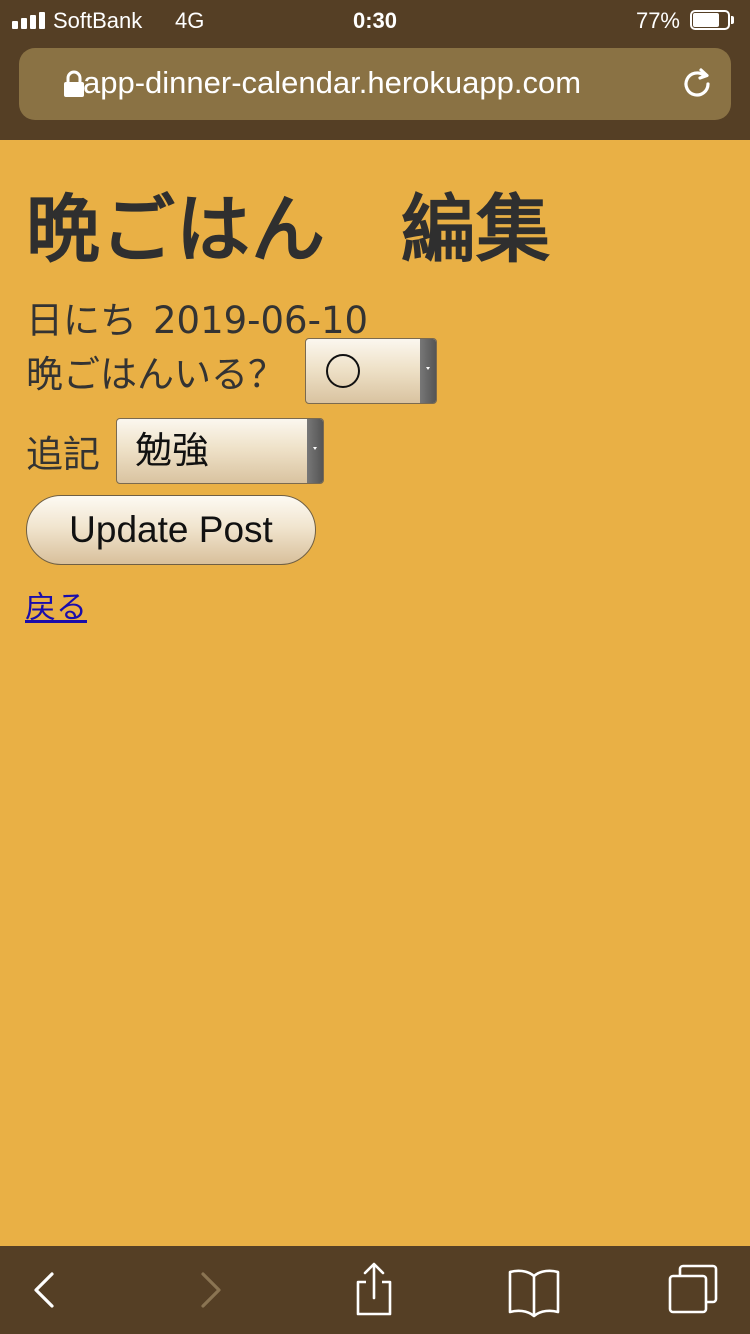 This screenshot has width=750, height=1334. Describe the element at coordinates (697, 84) in the screenshot. I see `reload-icon` at that location.